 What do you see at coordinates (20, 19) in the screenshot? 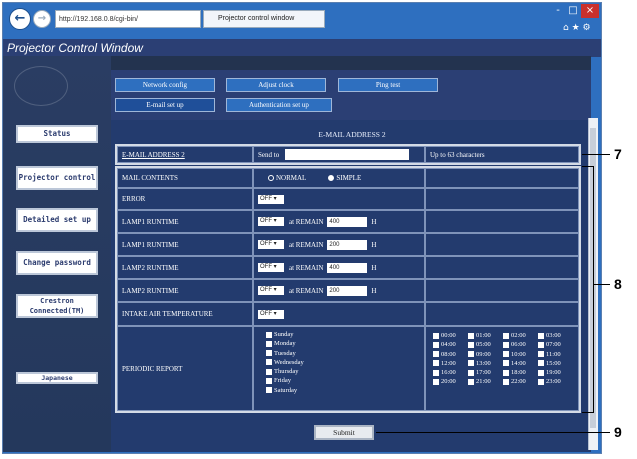
I see `arrow-left-icon: ←` at bounding box center [20, 19].